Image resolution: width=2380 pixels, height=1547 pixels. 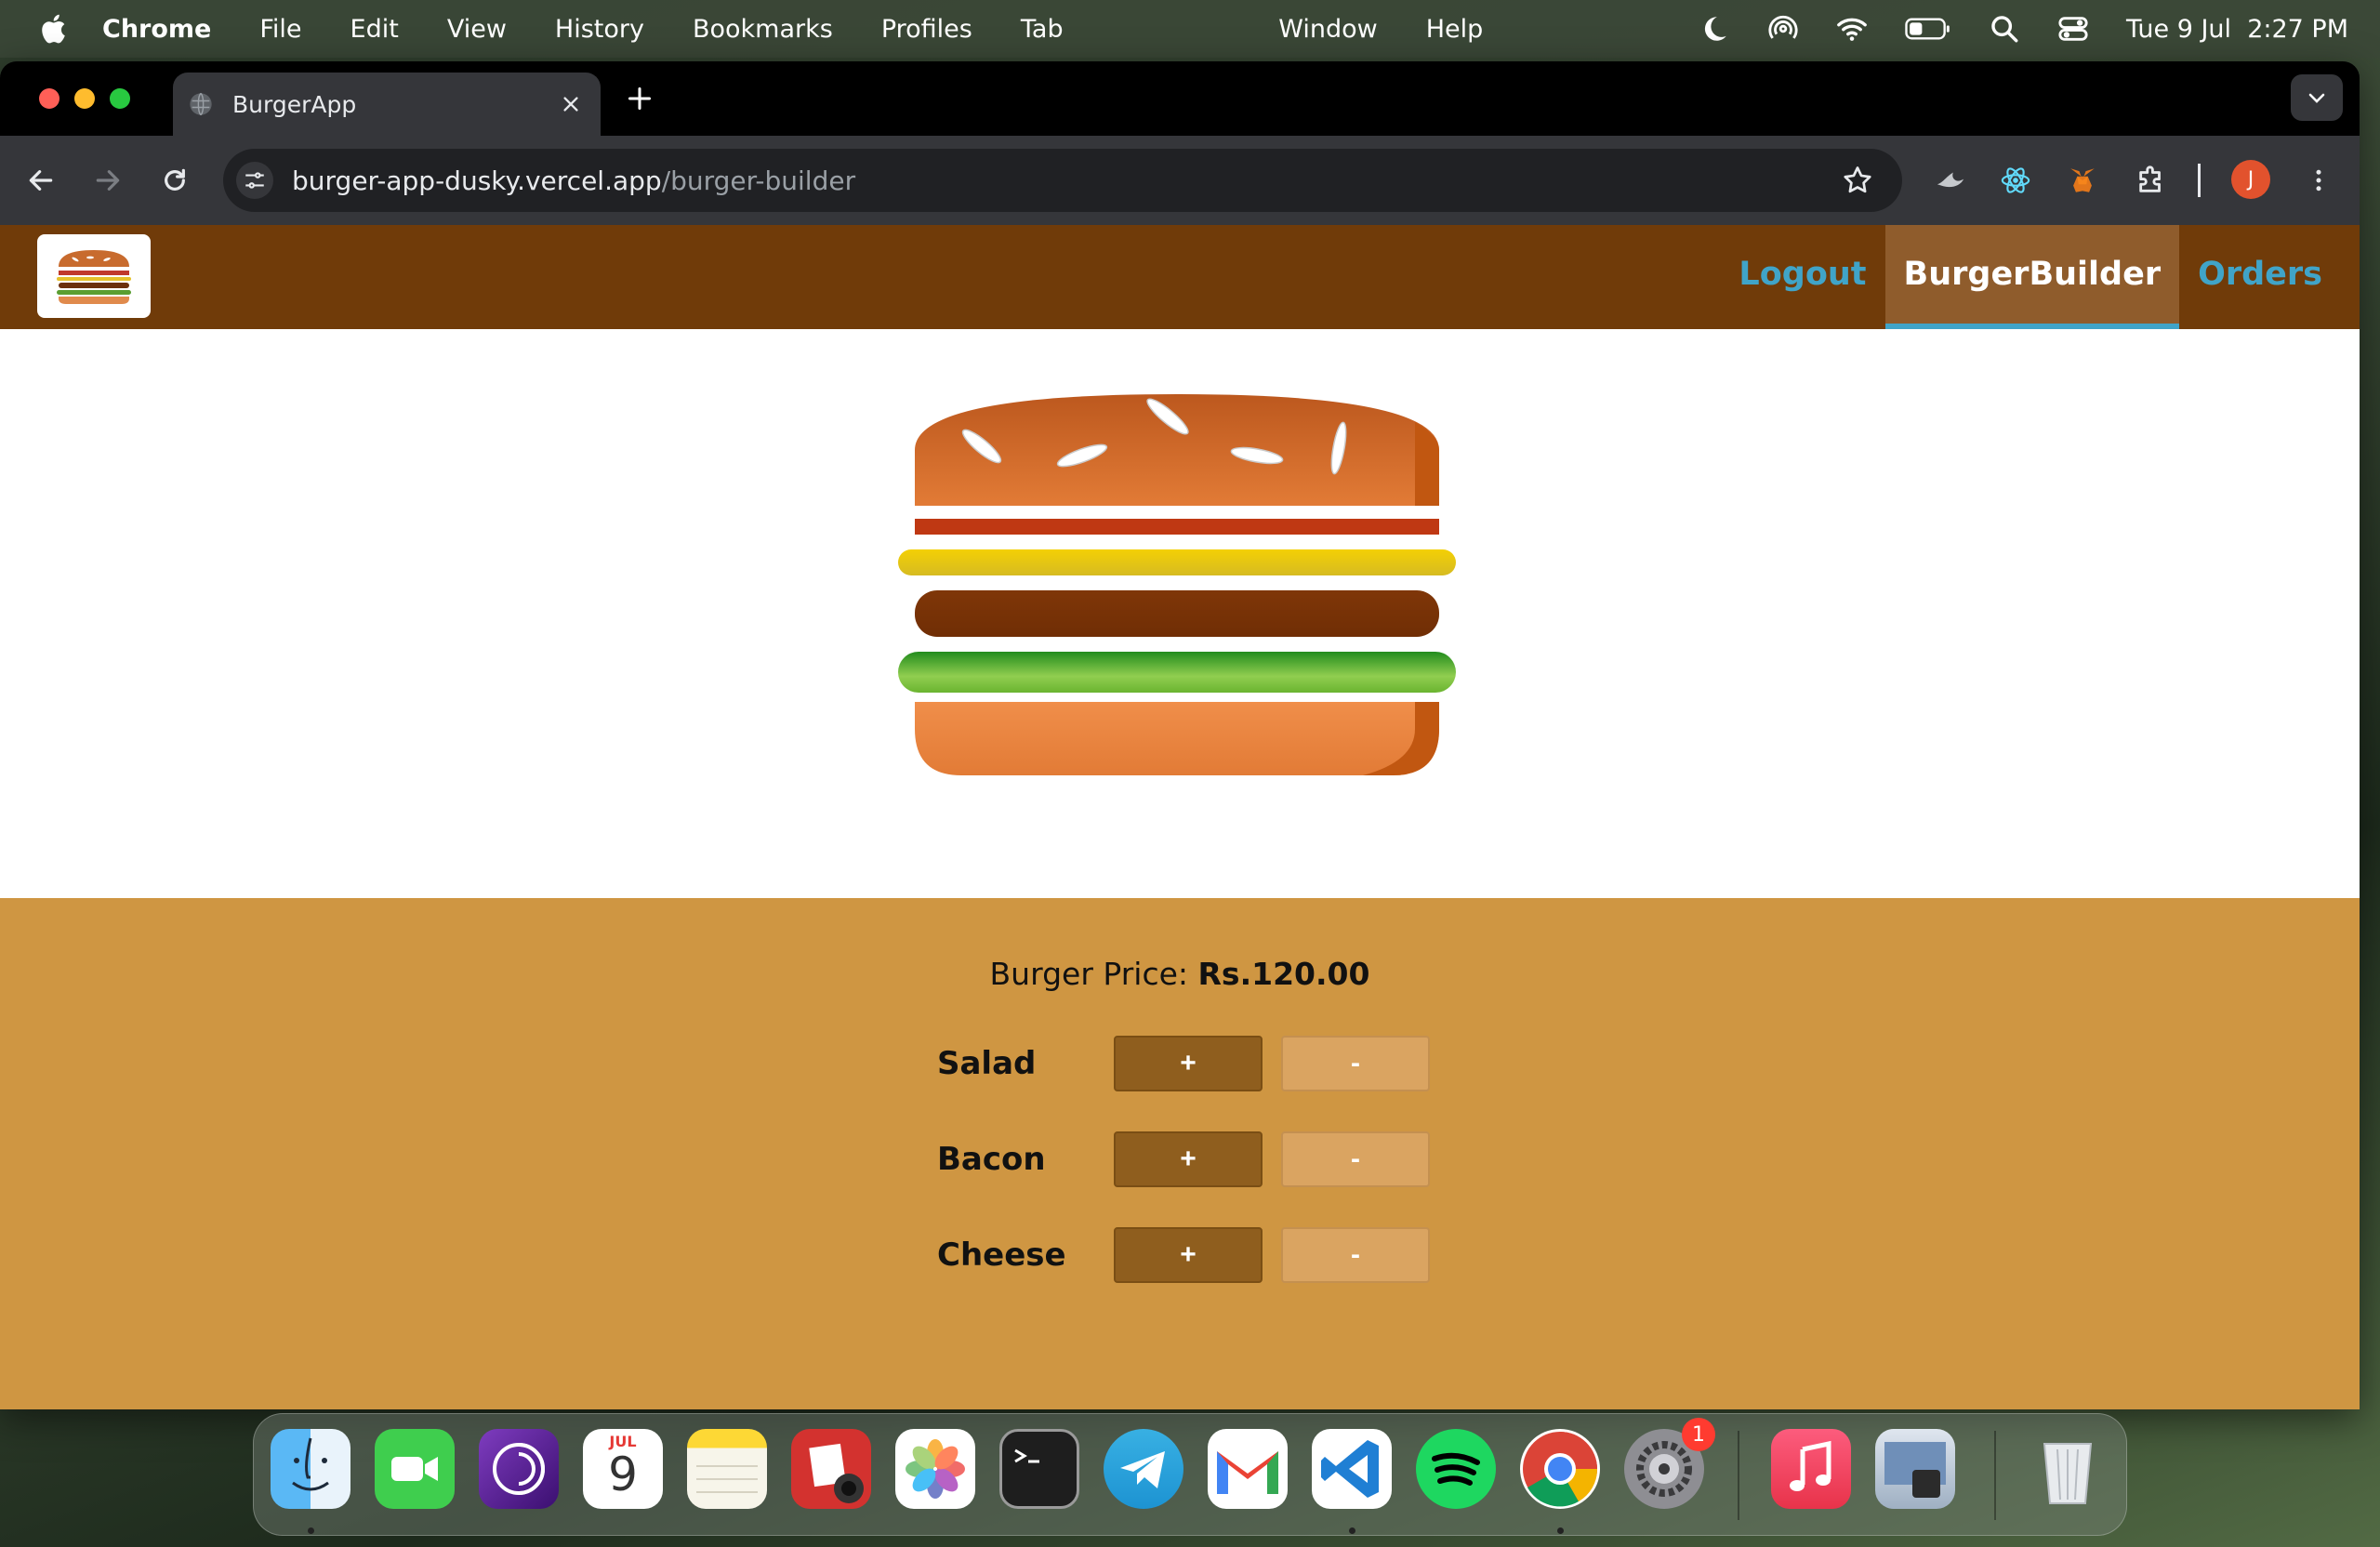 What do you see at coordinates (1783, 29) in the screenshot?
I see `airdrop-icon` at bounding box center [1783, 29].